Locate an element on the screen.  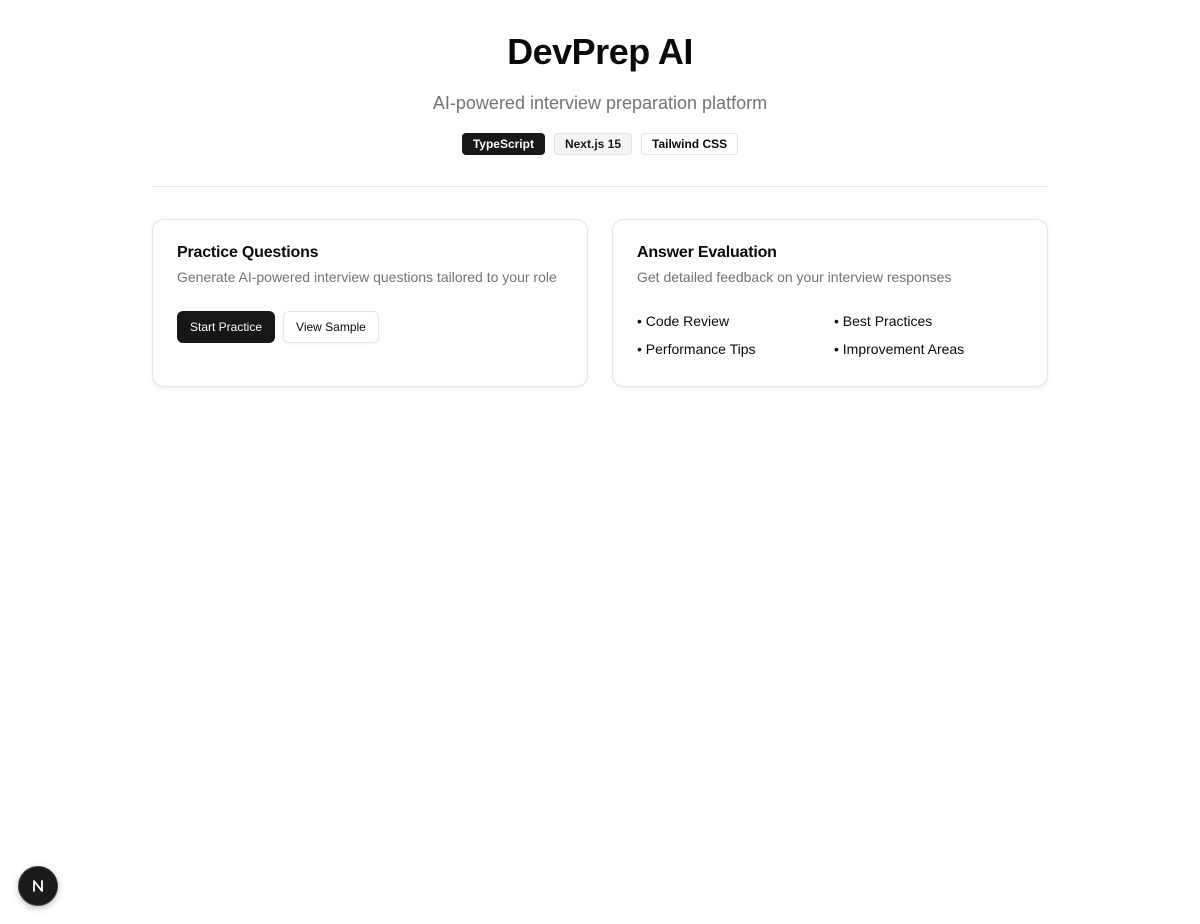
divider is located at coordinates (600, 186).